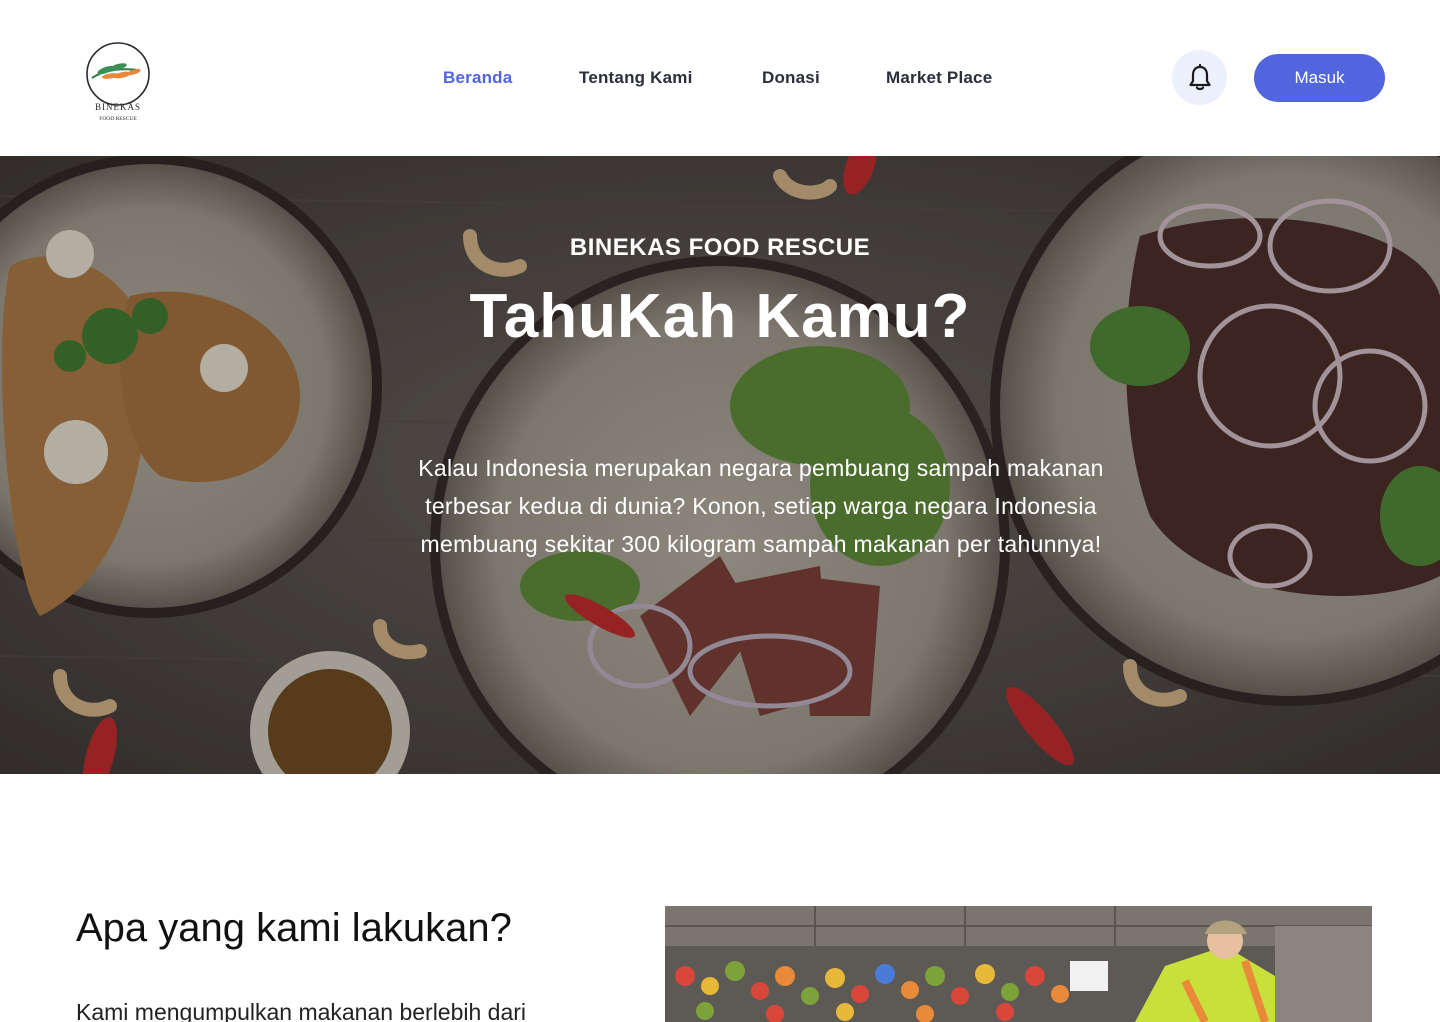 This screenshot has height=1022, width=1440. What do you see at coordinates (791, 78) in the screenshot?
I see `nav-link-donasi: Donasi` at bounding box center [791, 78].